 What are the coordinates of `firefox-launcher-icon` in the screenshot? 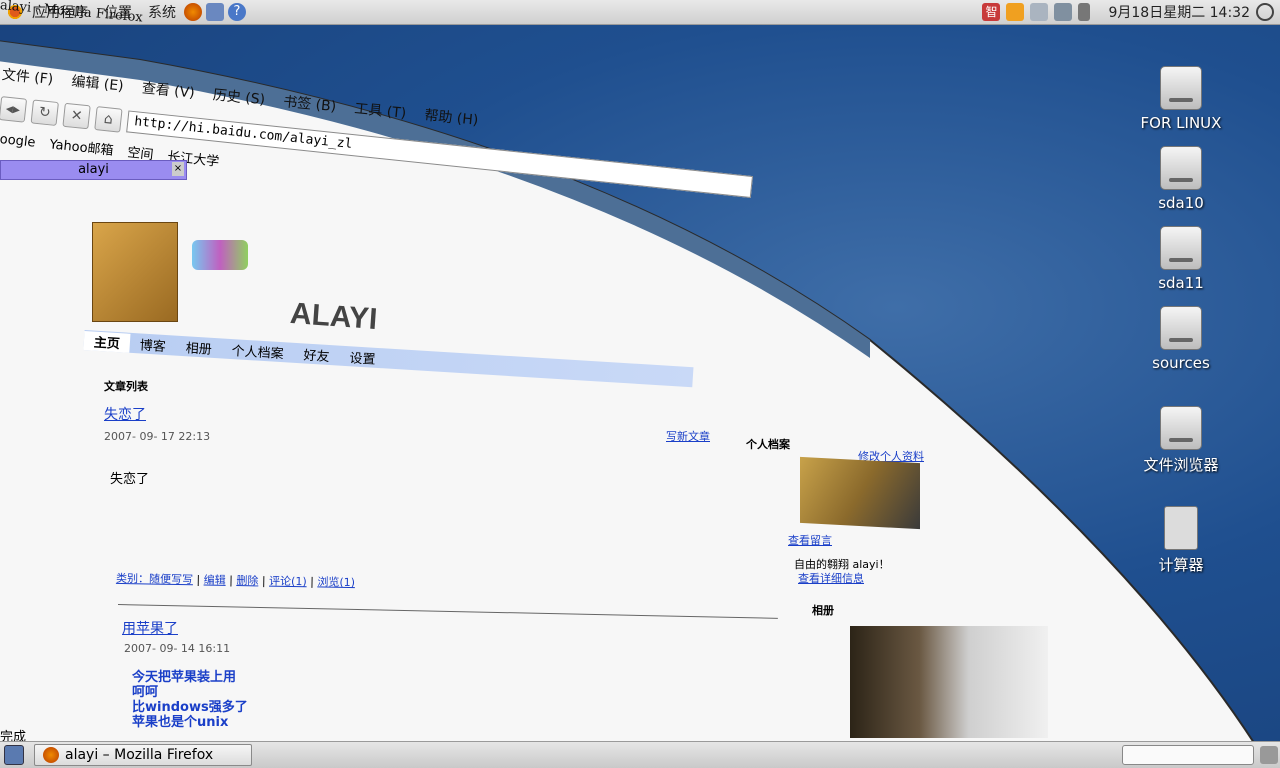 It's located at (193, 12).